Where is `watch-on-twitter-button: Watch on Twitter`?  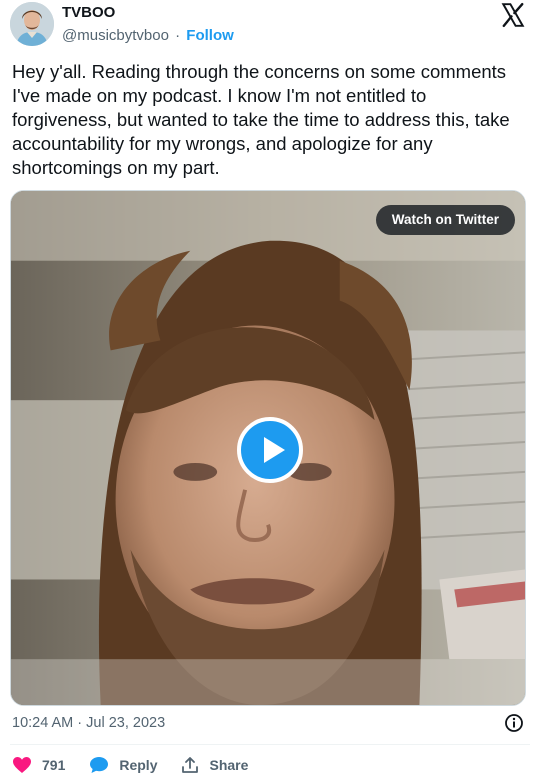 watch-on-twitter-button: Watch on Twitter is located at coordinates (445, 220).